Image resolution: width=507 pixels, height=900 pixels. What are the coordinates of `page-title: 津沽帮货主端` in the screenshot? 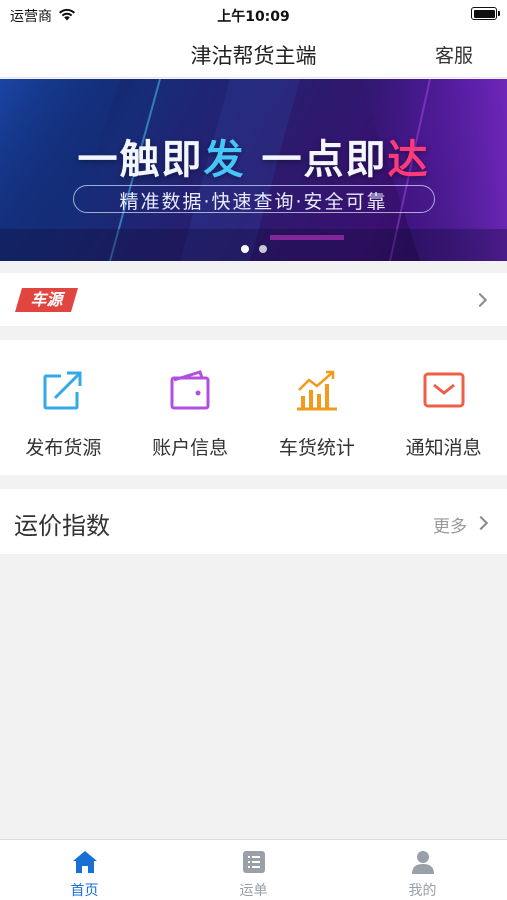 It's located at (253, 56).